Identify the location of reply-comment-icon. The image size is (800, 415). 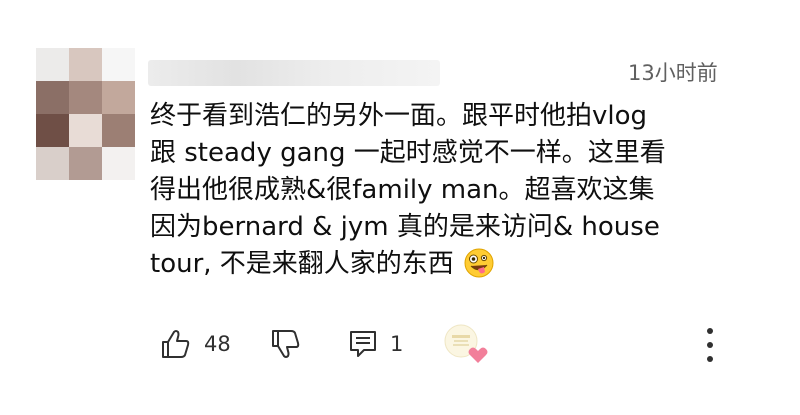
(363, 344).